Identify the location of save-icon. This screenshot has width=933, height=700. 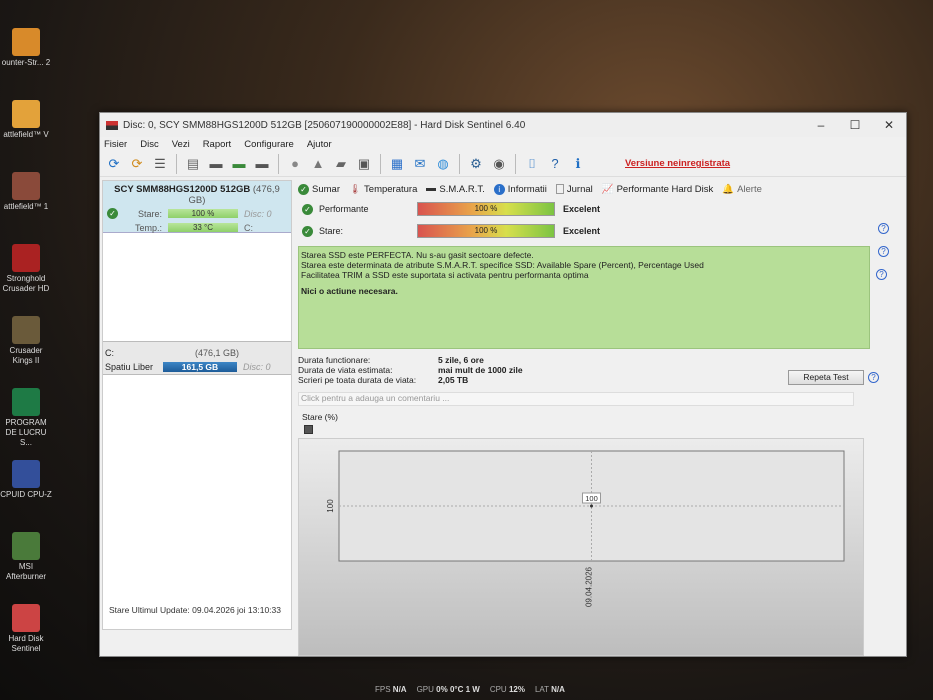
(308, 429).